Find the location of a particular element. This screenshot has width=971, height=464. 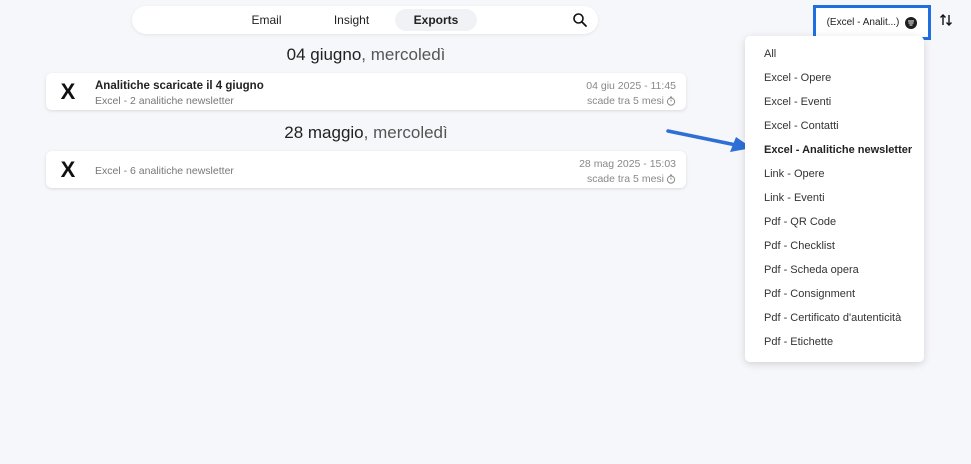

date-header-date: 28 maggio is located at coordinates (324, 132).